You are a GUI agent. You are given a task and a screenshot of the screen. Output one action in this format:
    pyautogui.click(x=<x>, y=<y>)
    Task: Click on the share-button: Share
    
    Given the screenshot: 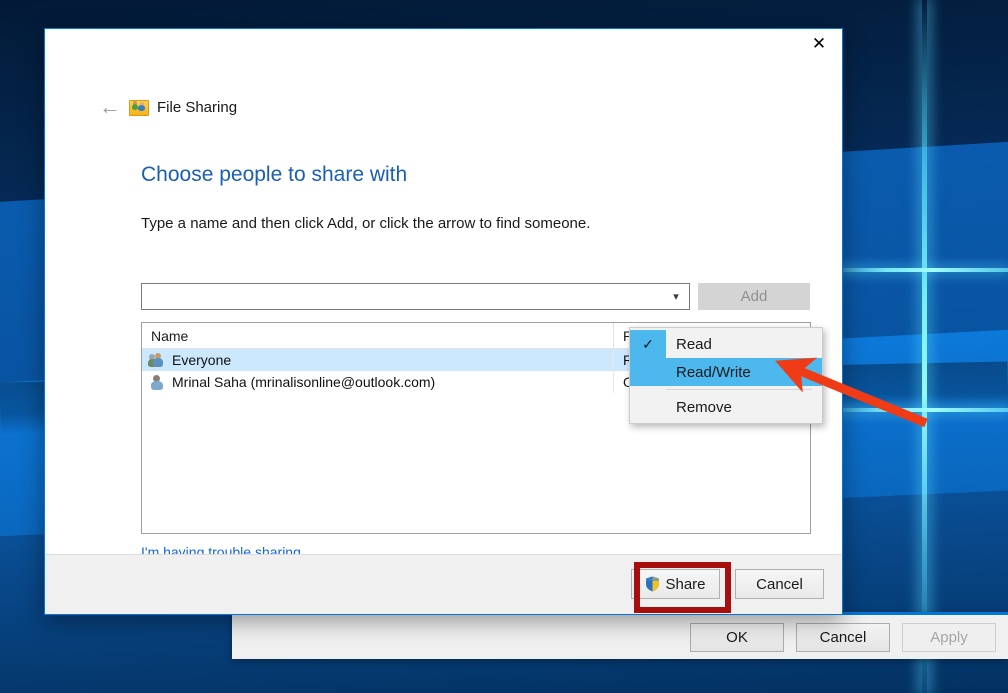 What is the action you would take?
    pyautogui.click(x=675, y=584)
    